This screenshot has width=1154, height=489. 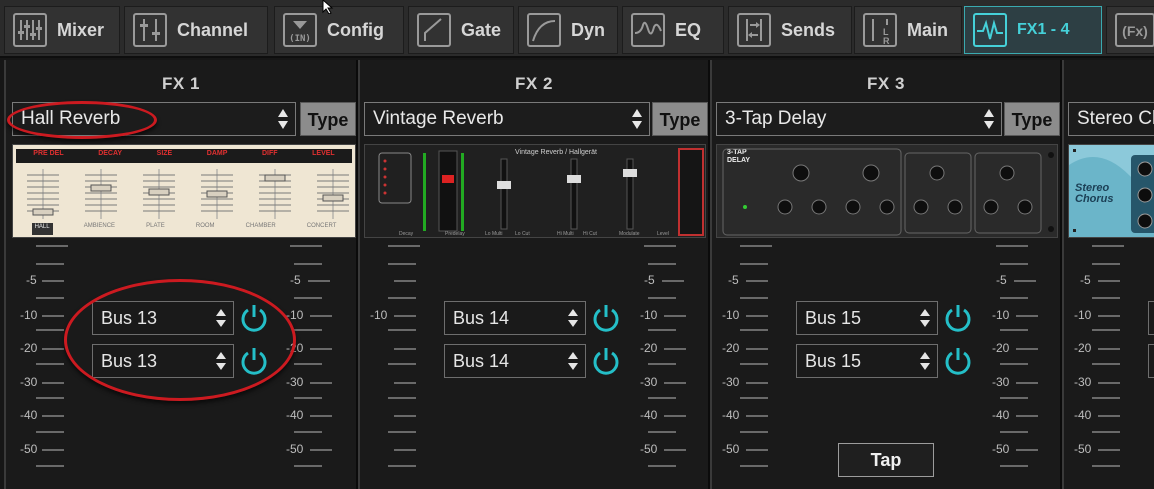 I want to click on fx4-bus-b-select-edge, so click(x=1151, y=361).